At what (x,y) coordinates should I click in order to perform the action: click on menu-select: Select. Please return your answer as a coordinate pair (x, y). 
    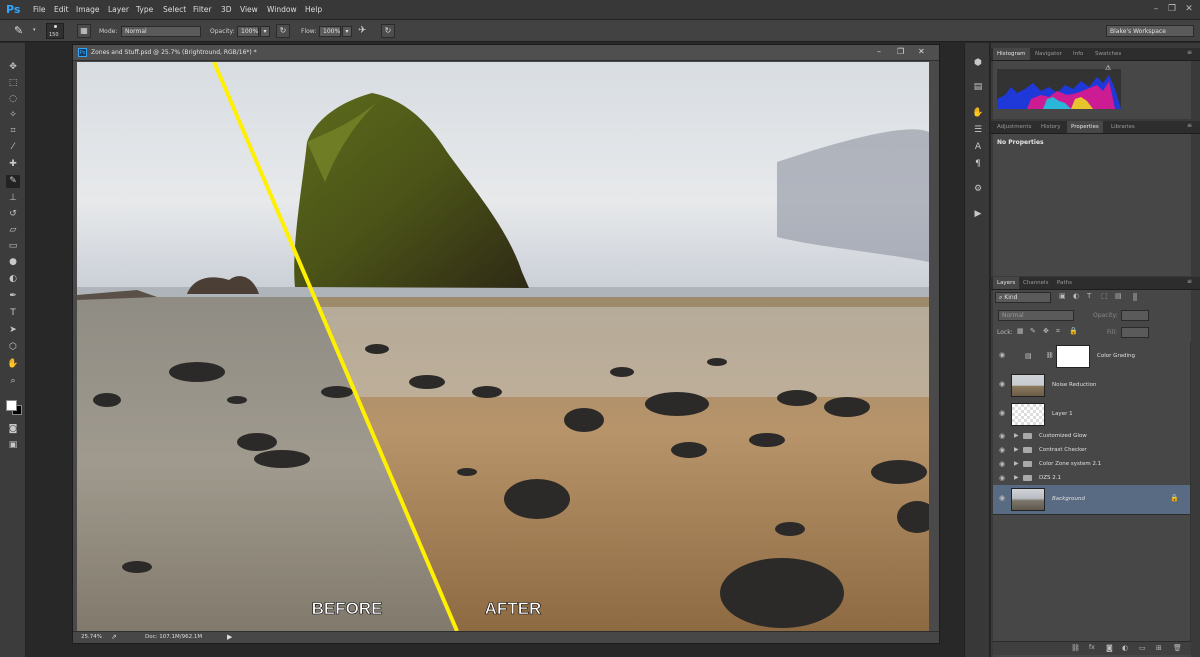
    Looking at the image, I should click on (174, 9).